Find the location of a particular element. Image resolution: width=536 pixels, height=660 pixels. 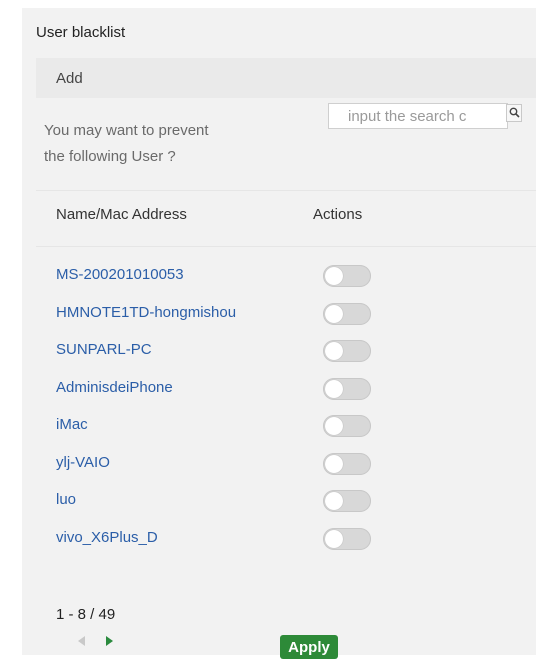

apply-button: Apply is located at coordinates (309, 647).